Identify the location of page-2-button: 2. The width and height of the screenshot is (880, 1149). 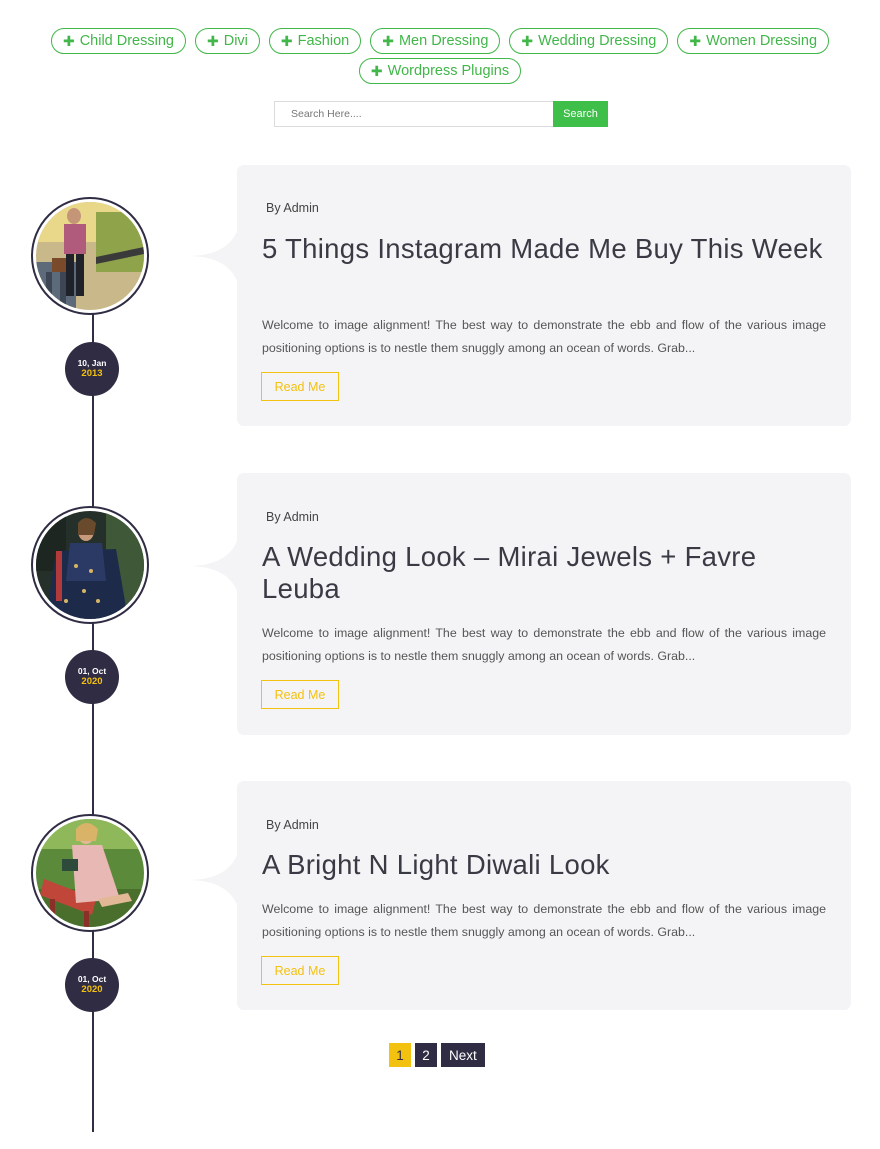
(426, 1055).